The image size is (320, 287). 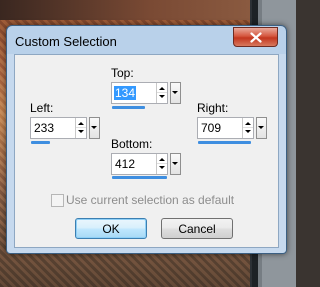 What do you see at coordinates (175, 164) in the screenshot?
I see `bottom-dropdown-button` at bounding box center [175, 164].